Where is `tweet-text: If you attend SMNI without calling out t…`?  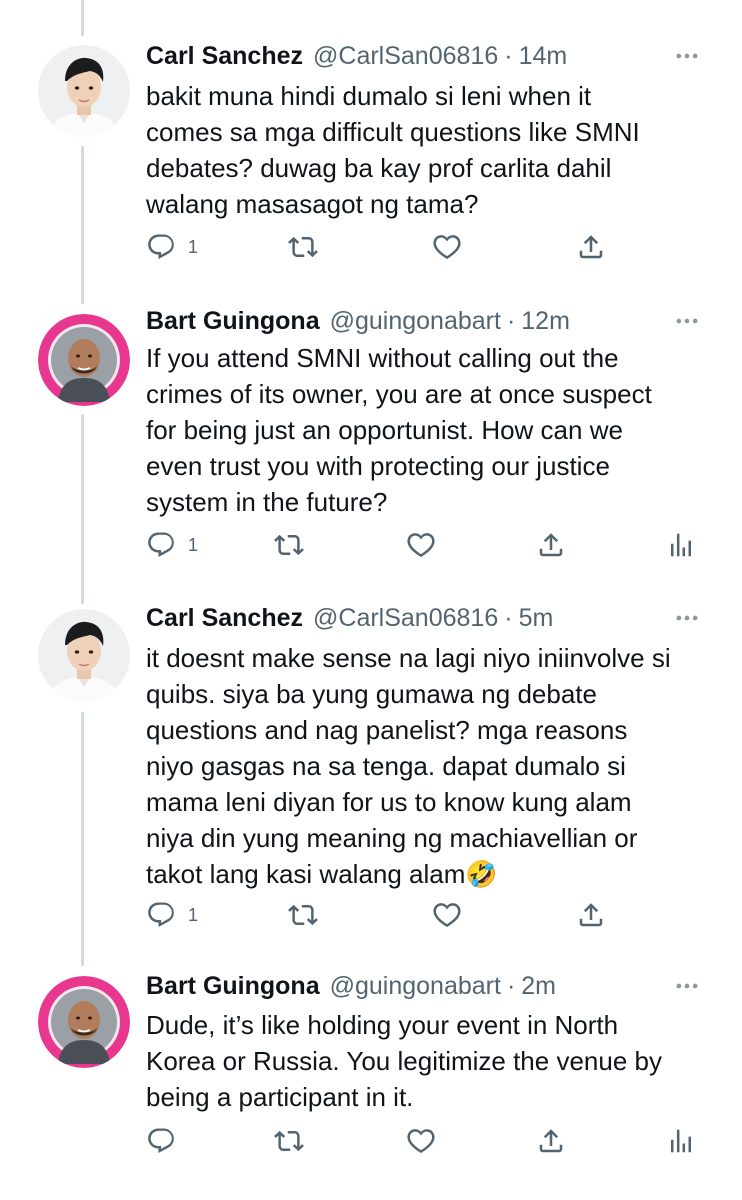 tweet-text: If you attend SMNI without calling out t… is located at coordinates (399, 430).